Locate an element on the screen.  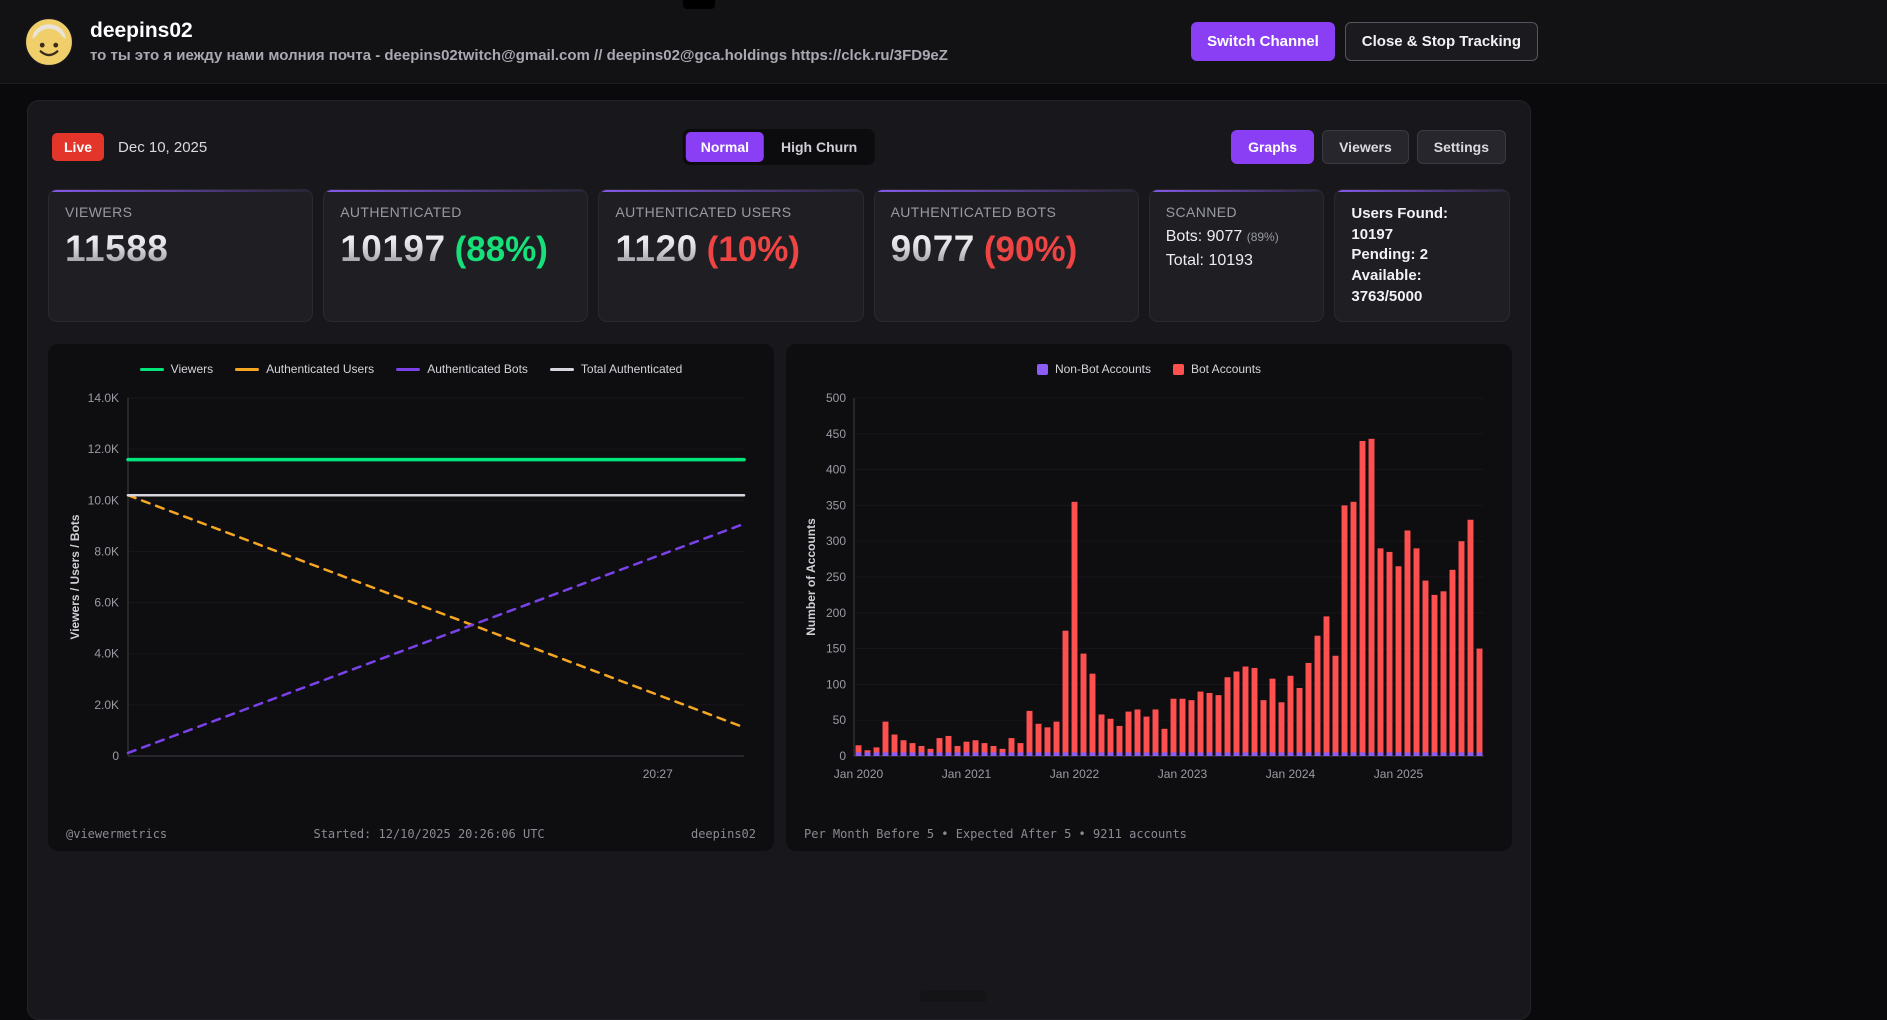
svg-text: 50 is located at coordinates (840, 721).